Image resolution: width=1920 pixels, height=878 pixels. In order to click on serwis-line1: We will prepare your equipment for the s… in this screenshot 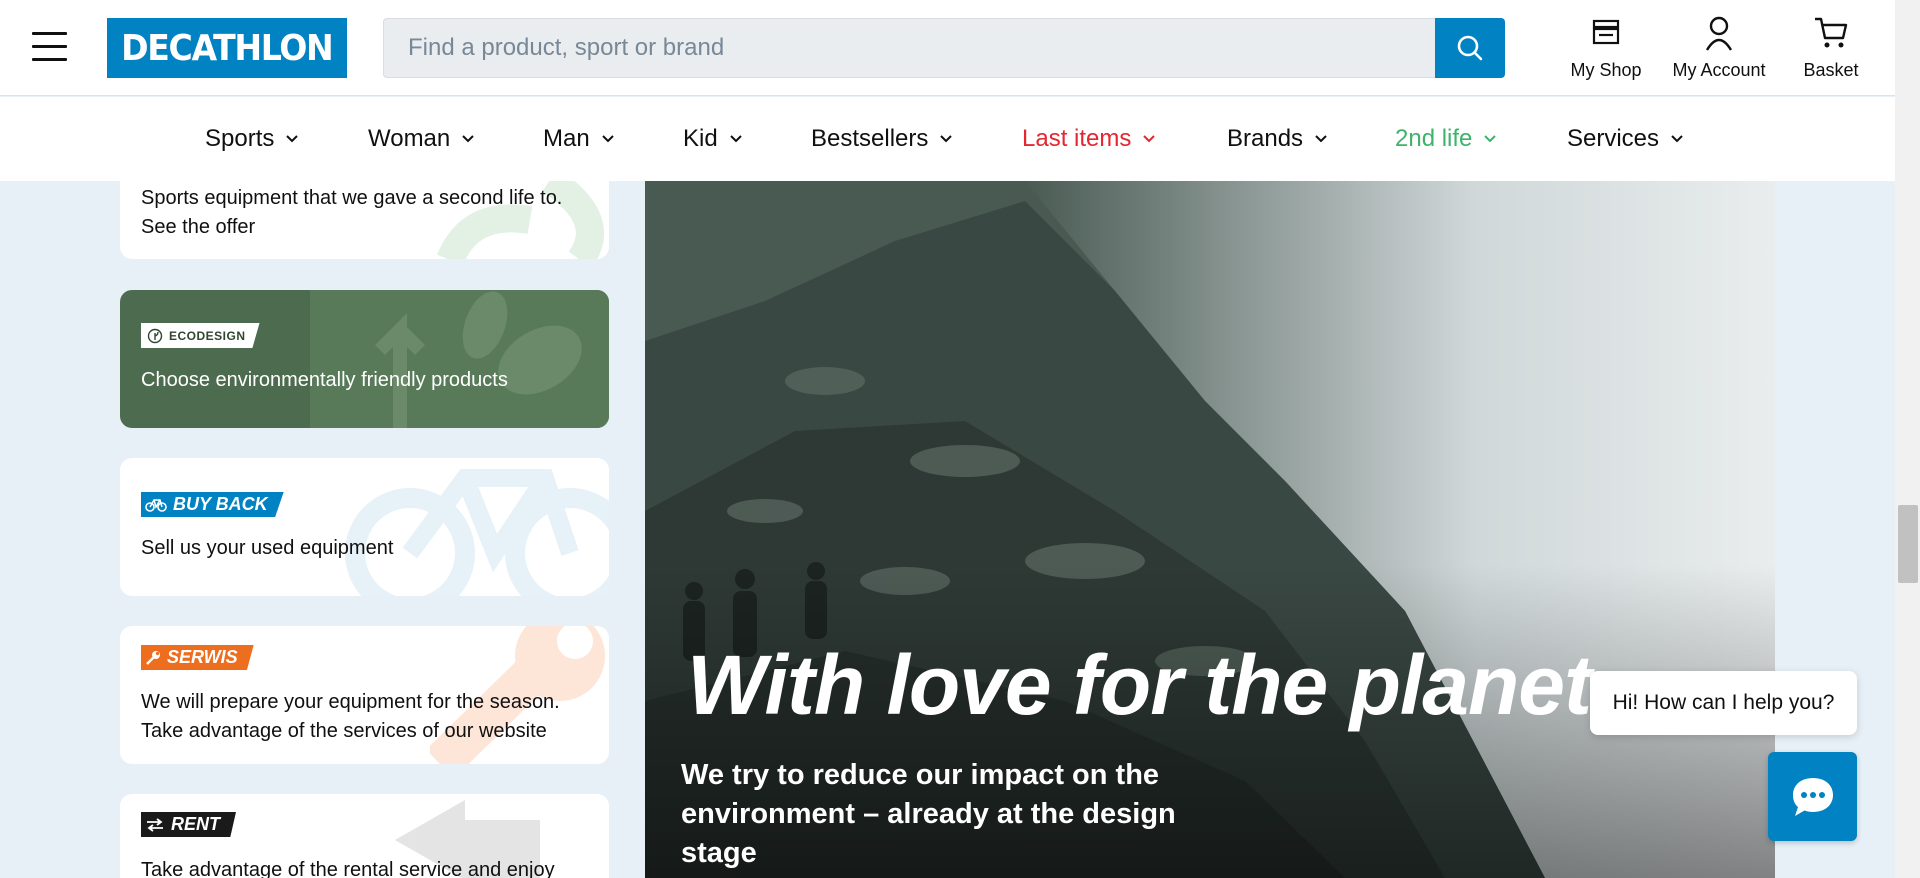, I will do `click(350, 702)`.